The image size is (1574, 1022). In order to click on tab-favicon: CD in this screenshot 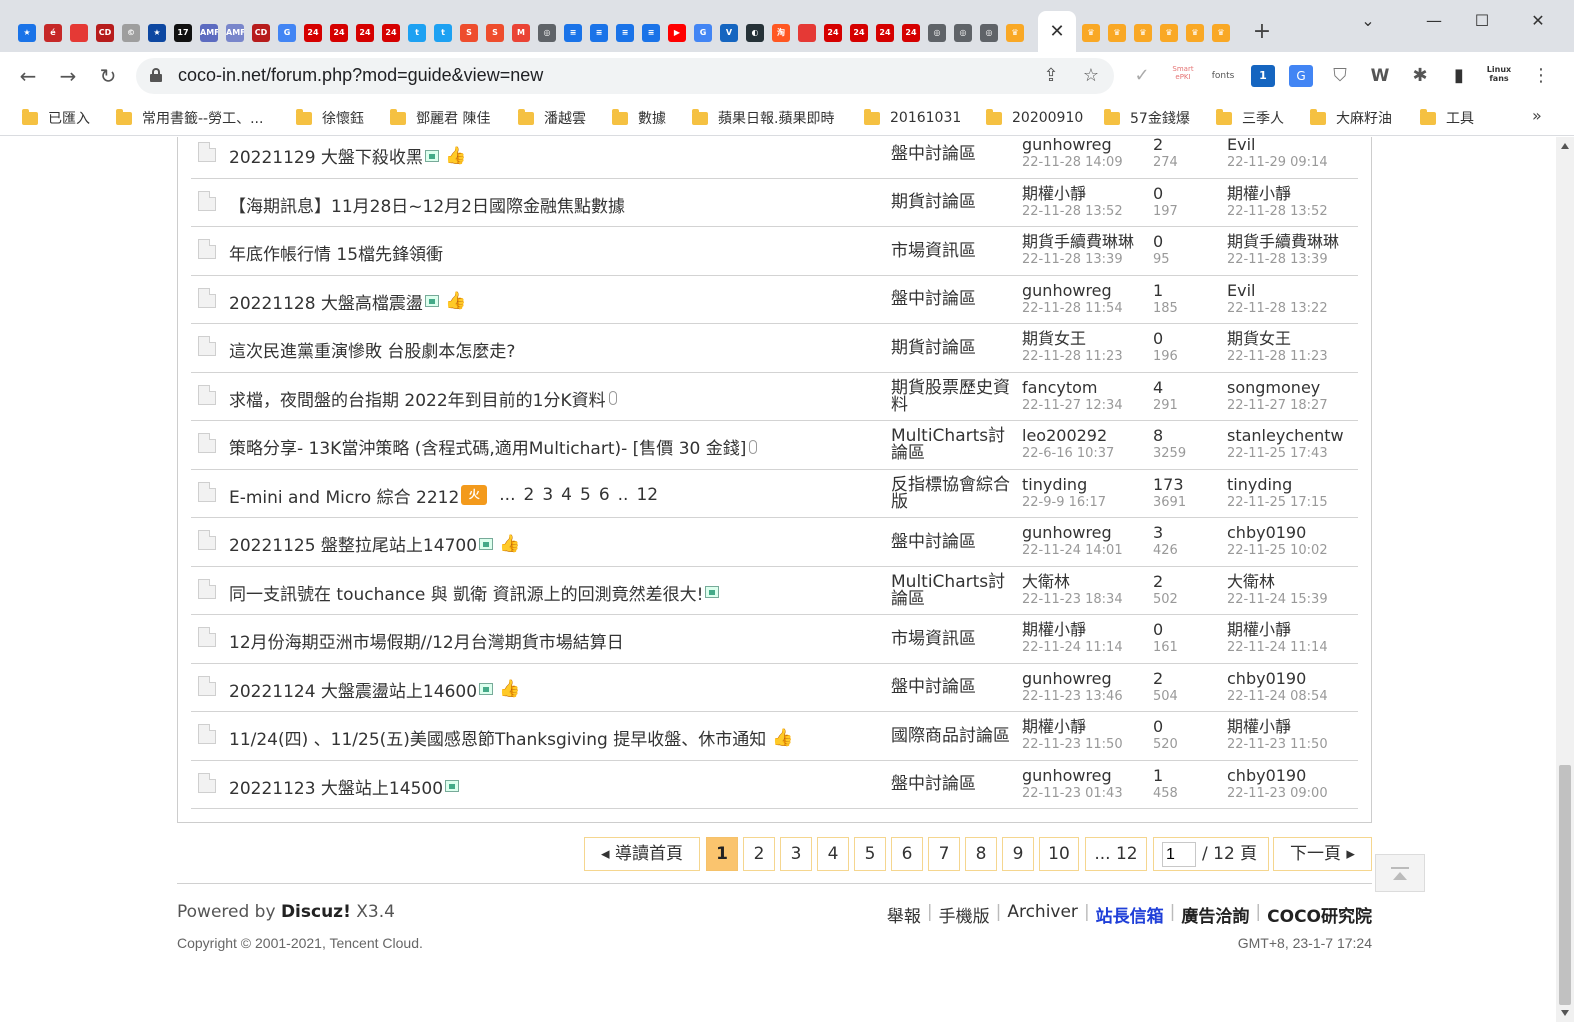, I will do `click(261, 33)`.